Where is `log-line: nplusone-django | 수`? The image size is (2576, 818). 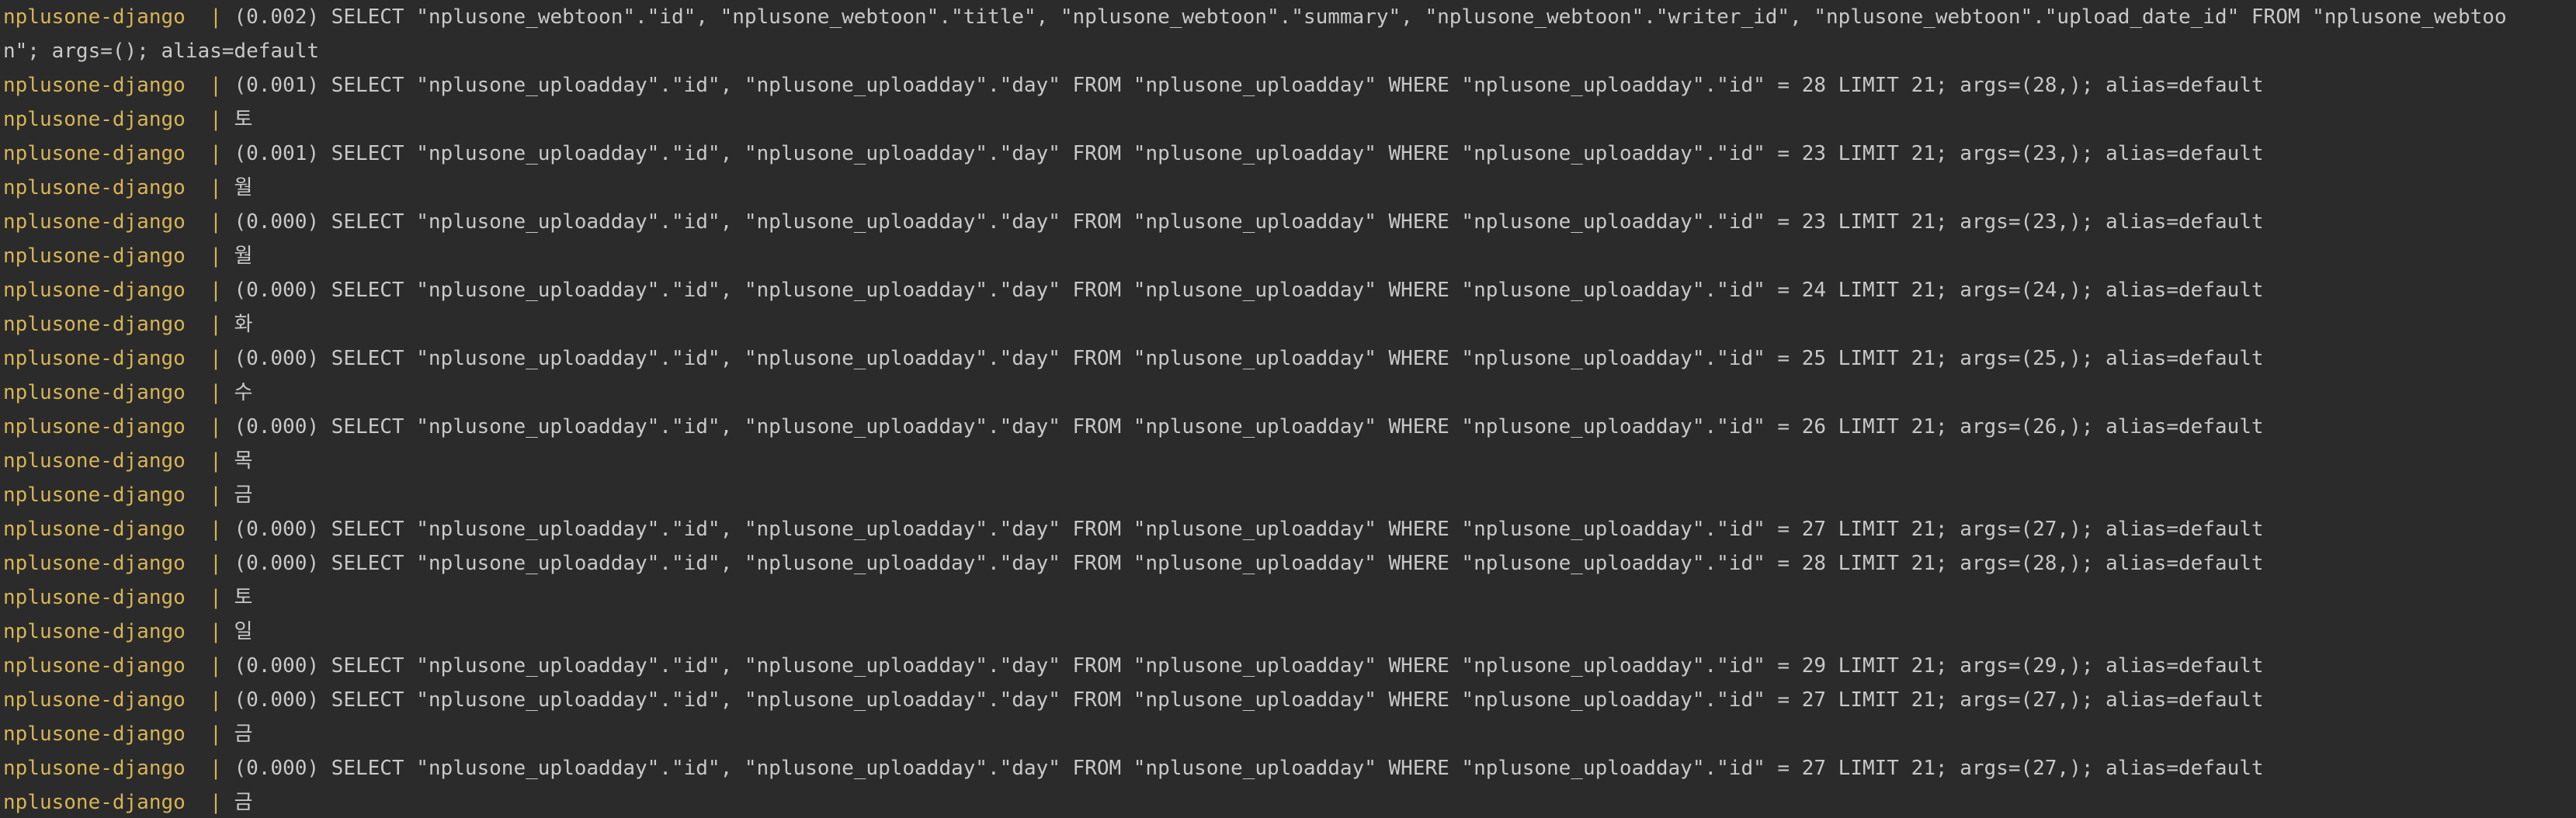
log-line: nplusone-django | 수 is located at coordinates (1289, 393).